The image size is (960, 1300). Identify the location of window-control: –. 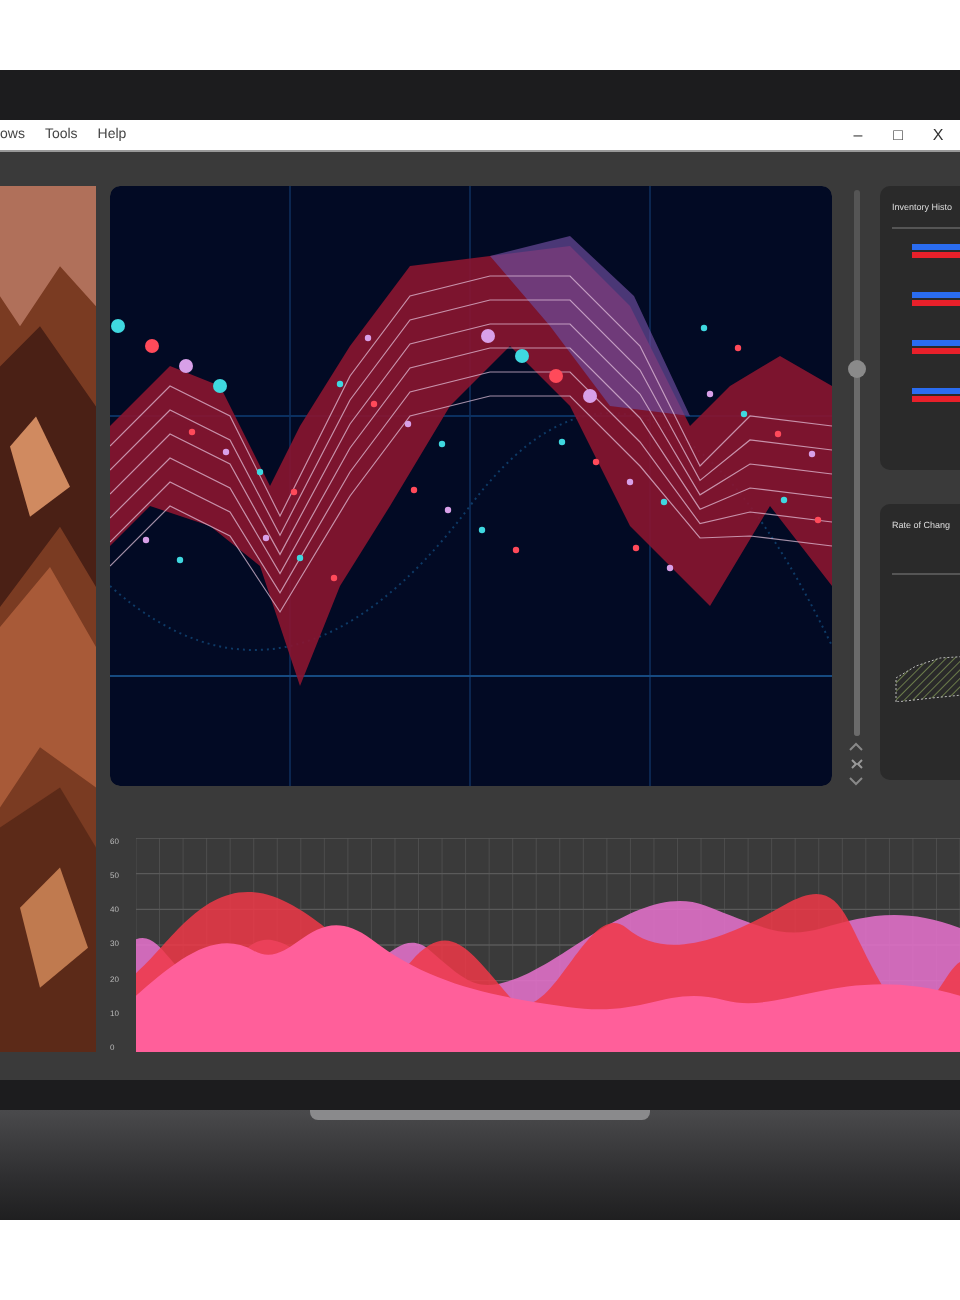
(858, 135).